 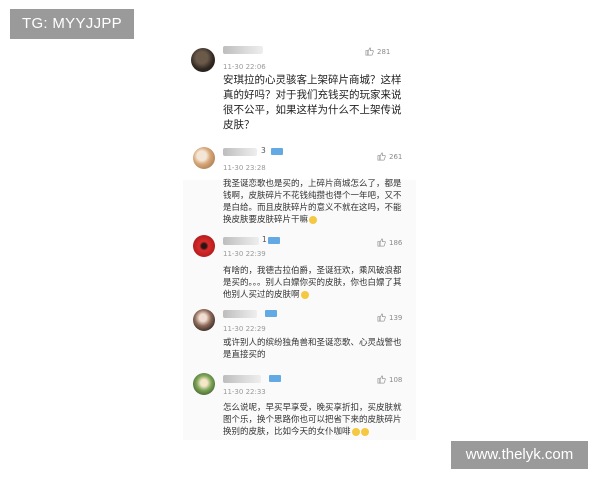 What do you see at coordinates (244, 254) in the screenshot?
I see `reply-time: 11-30 22:39` at bounding box center [244, 254].